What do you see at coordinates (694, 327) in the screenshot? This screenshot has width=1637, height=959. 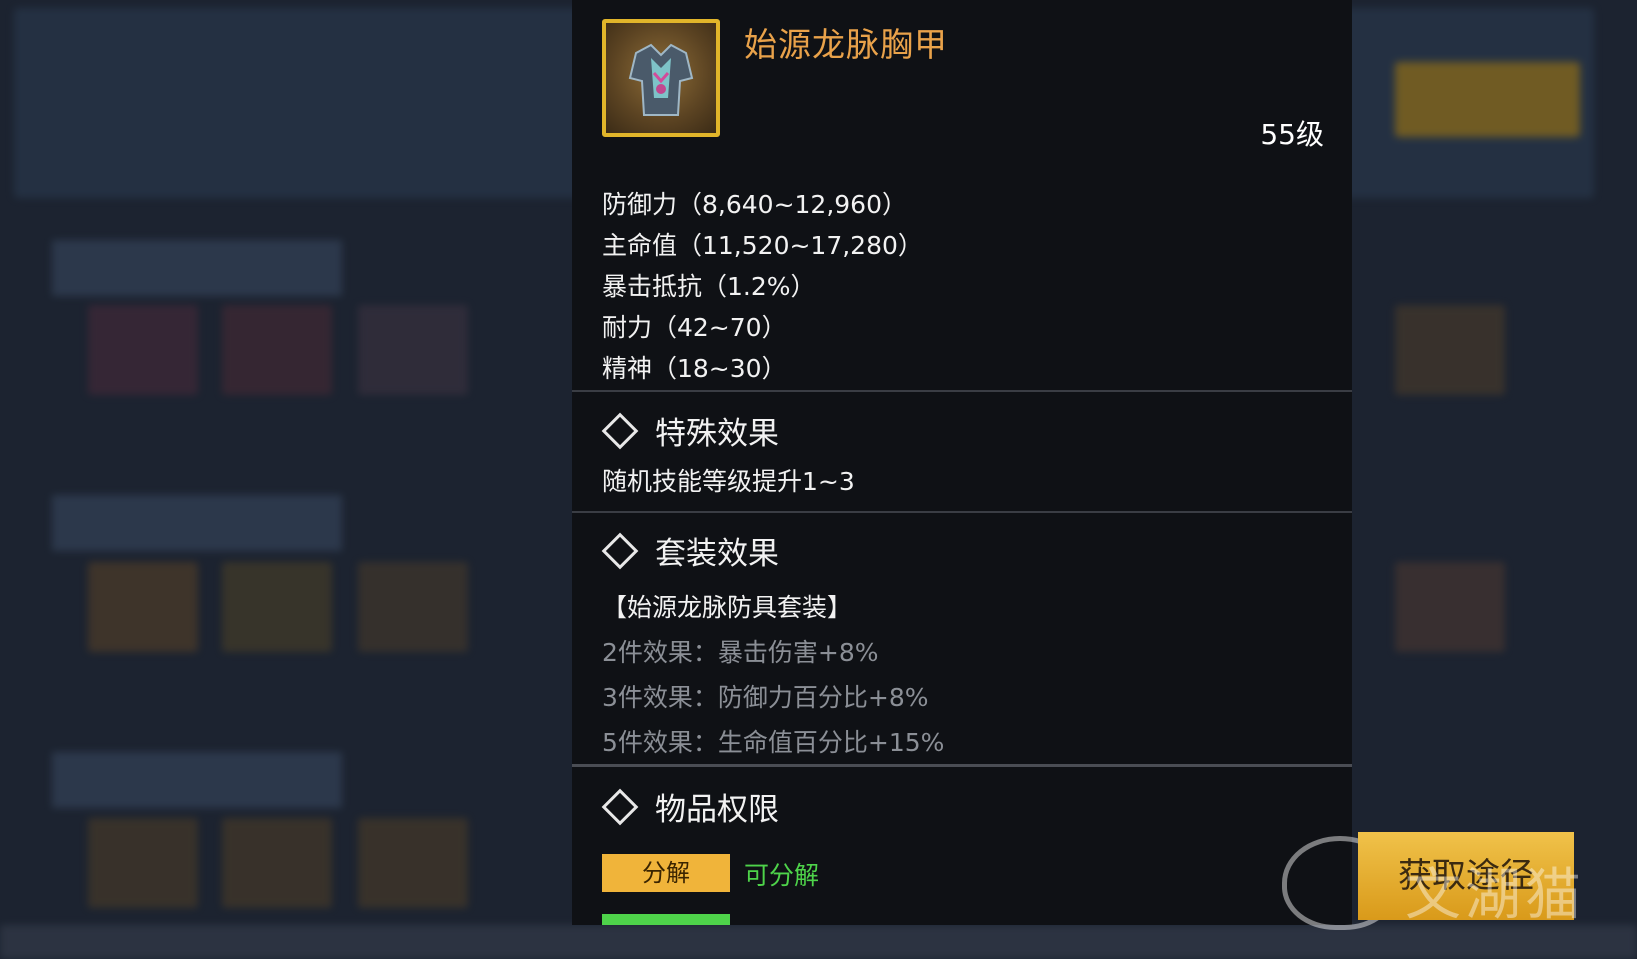 I see `stat-stamina: 耐力（42~70）` at bounding box center [694, 327].